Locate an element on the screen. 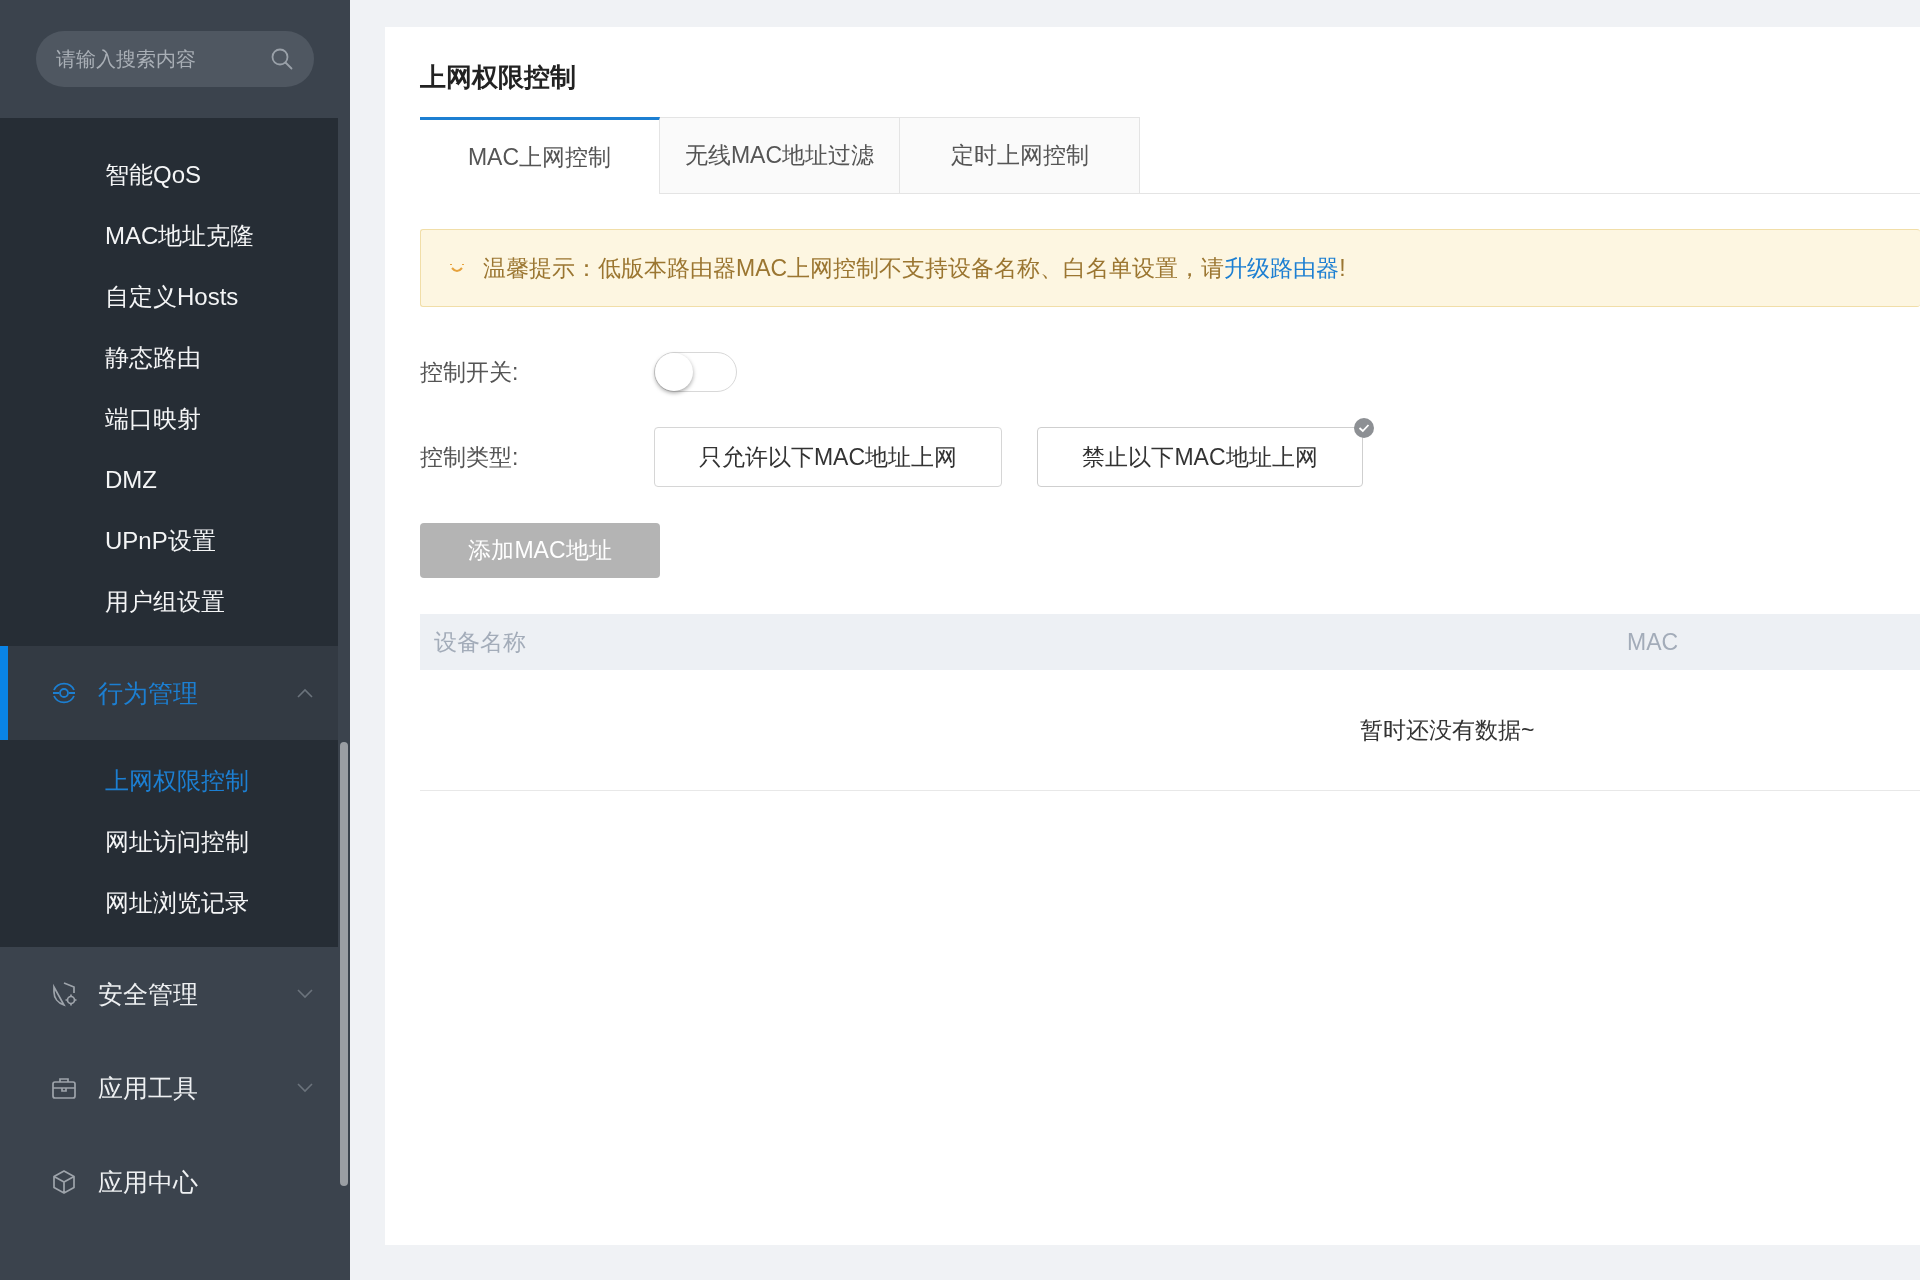 This screenshot has width=1920, height=1280. menu-item: MAC地址克隆 is located at coordinates (169, 235).